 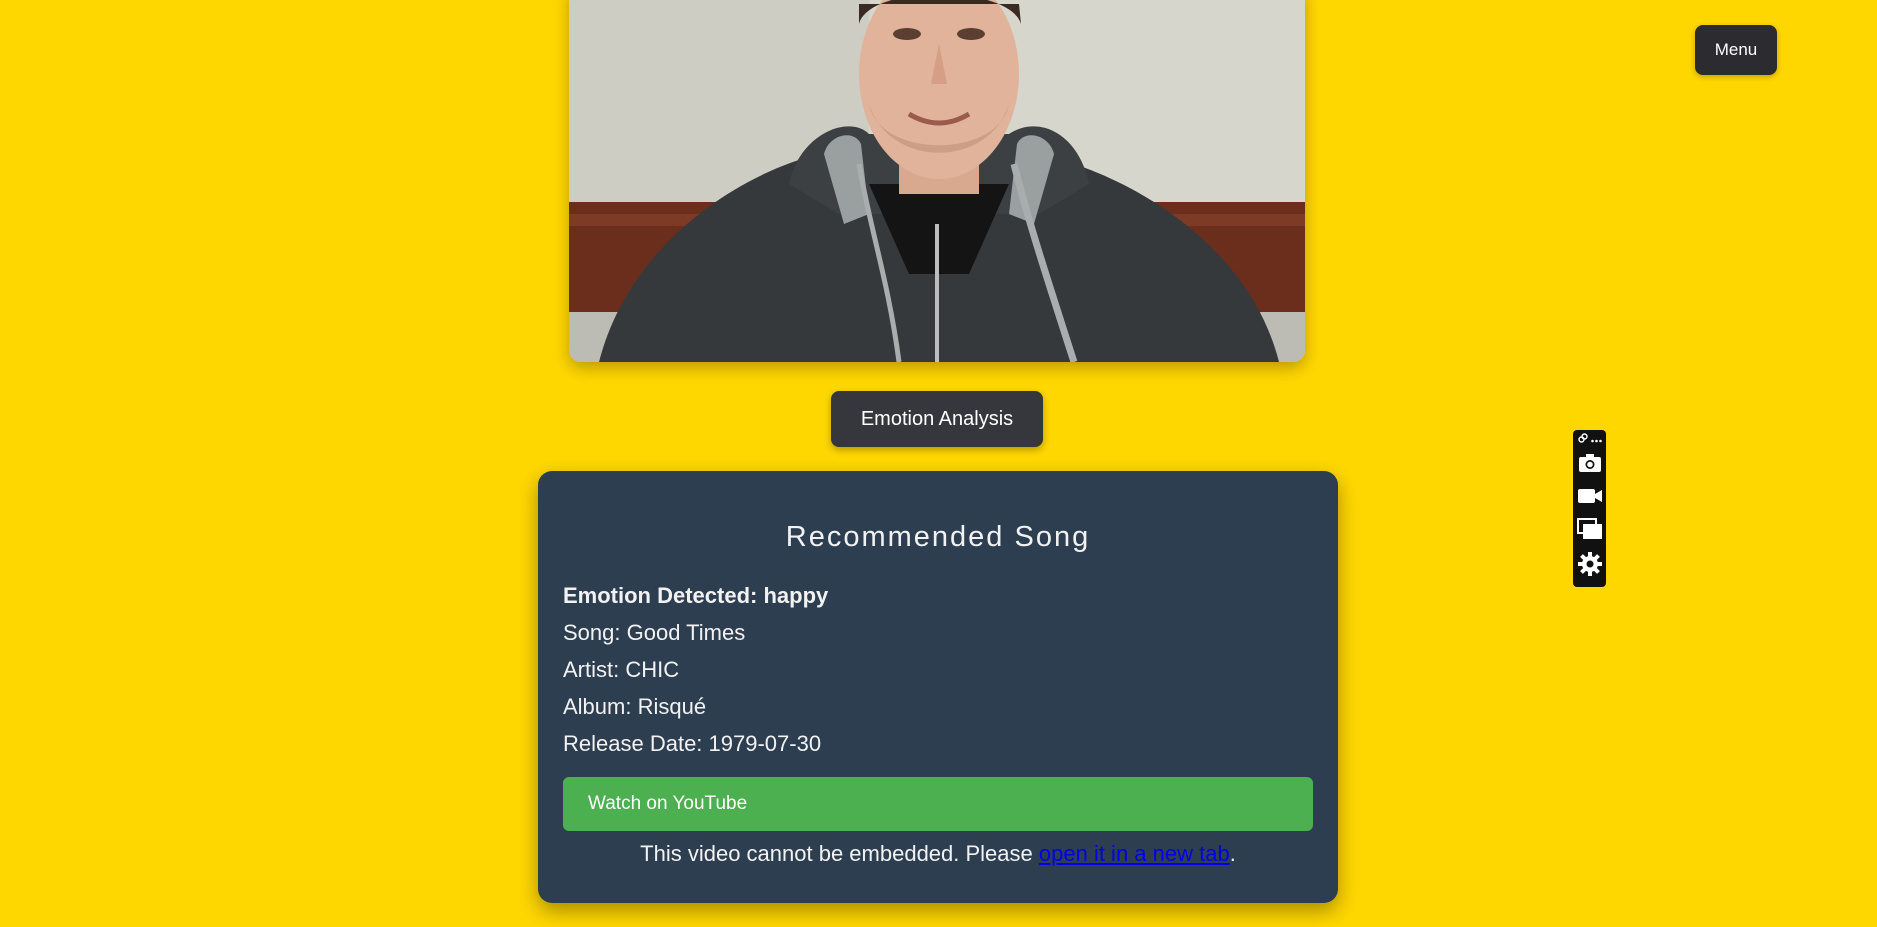 What do you see at coordinates (1596, 439) in the screenshot?
I see `more-icon` at bounding box center [1596, 439].